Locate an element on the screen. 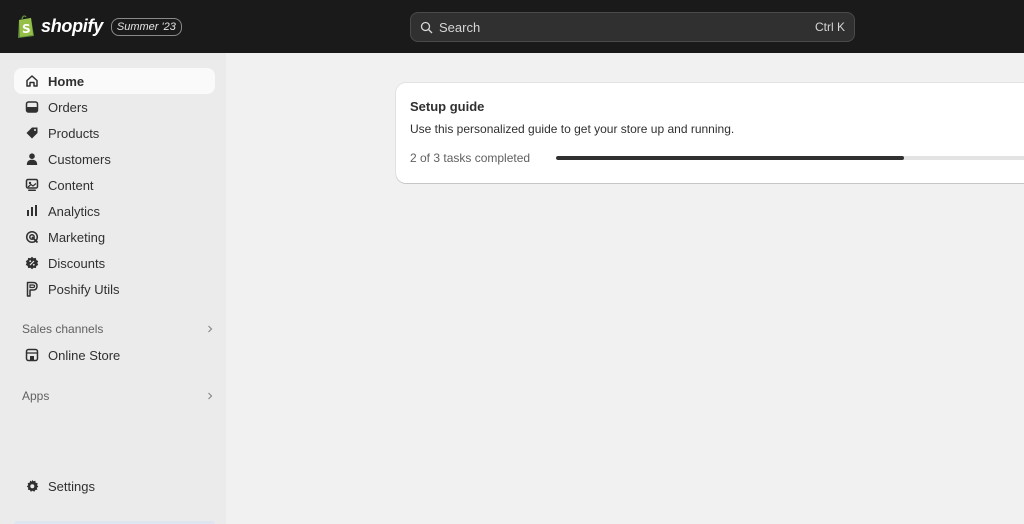  content-icon is located at coordinates (31, 185).